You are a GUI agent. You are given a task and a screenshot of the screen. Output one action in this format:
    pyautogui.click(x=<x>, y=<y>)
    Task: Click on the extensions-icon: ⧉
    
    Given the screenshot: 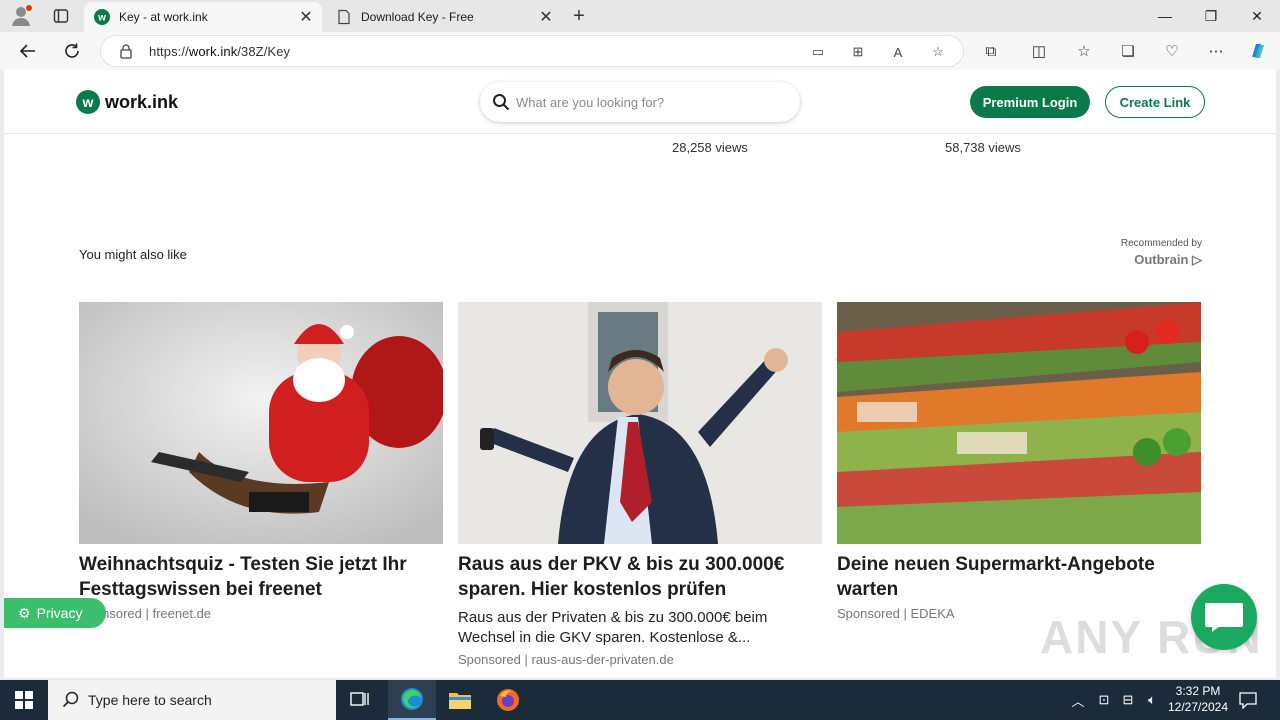 What is the action you would take?
    pyautogui.click(x=991, y=51)
    